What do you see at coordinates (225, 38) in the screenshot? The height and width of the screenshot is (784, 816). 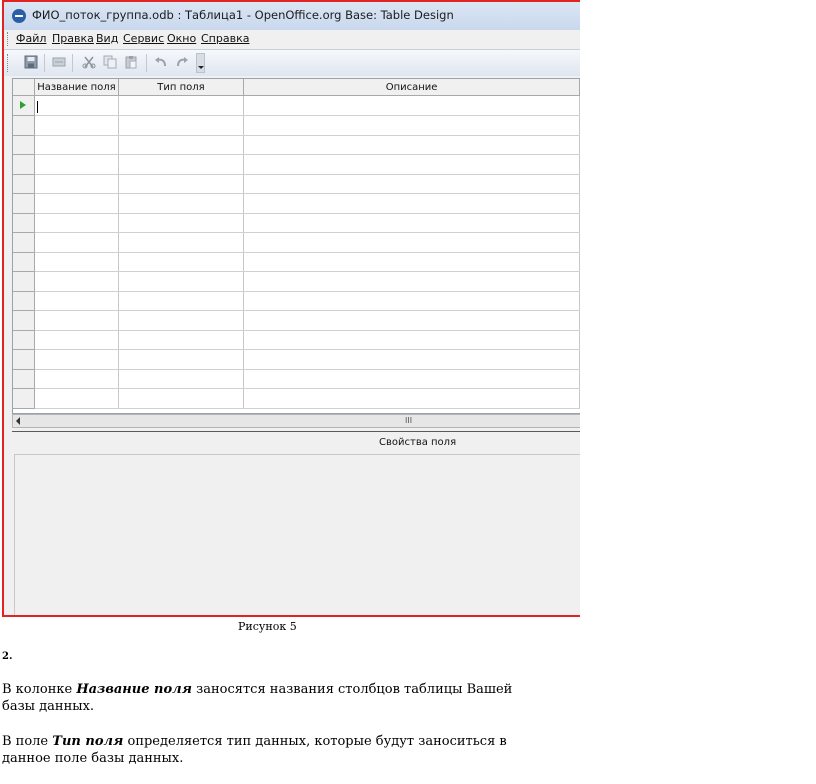 I see `menu-help: Справка` at bounding box center [225, 38].